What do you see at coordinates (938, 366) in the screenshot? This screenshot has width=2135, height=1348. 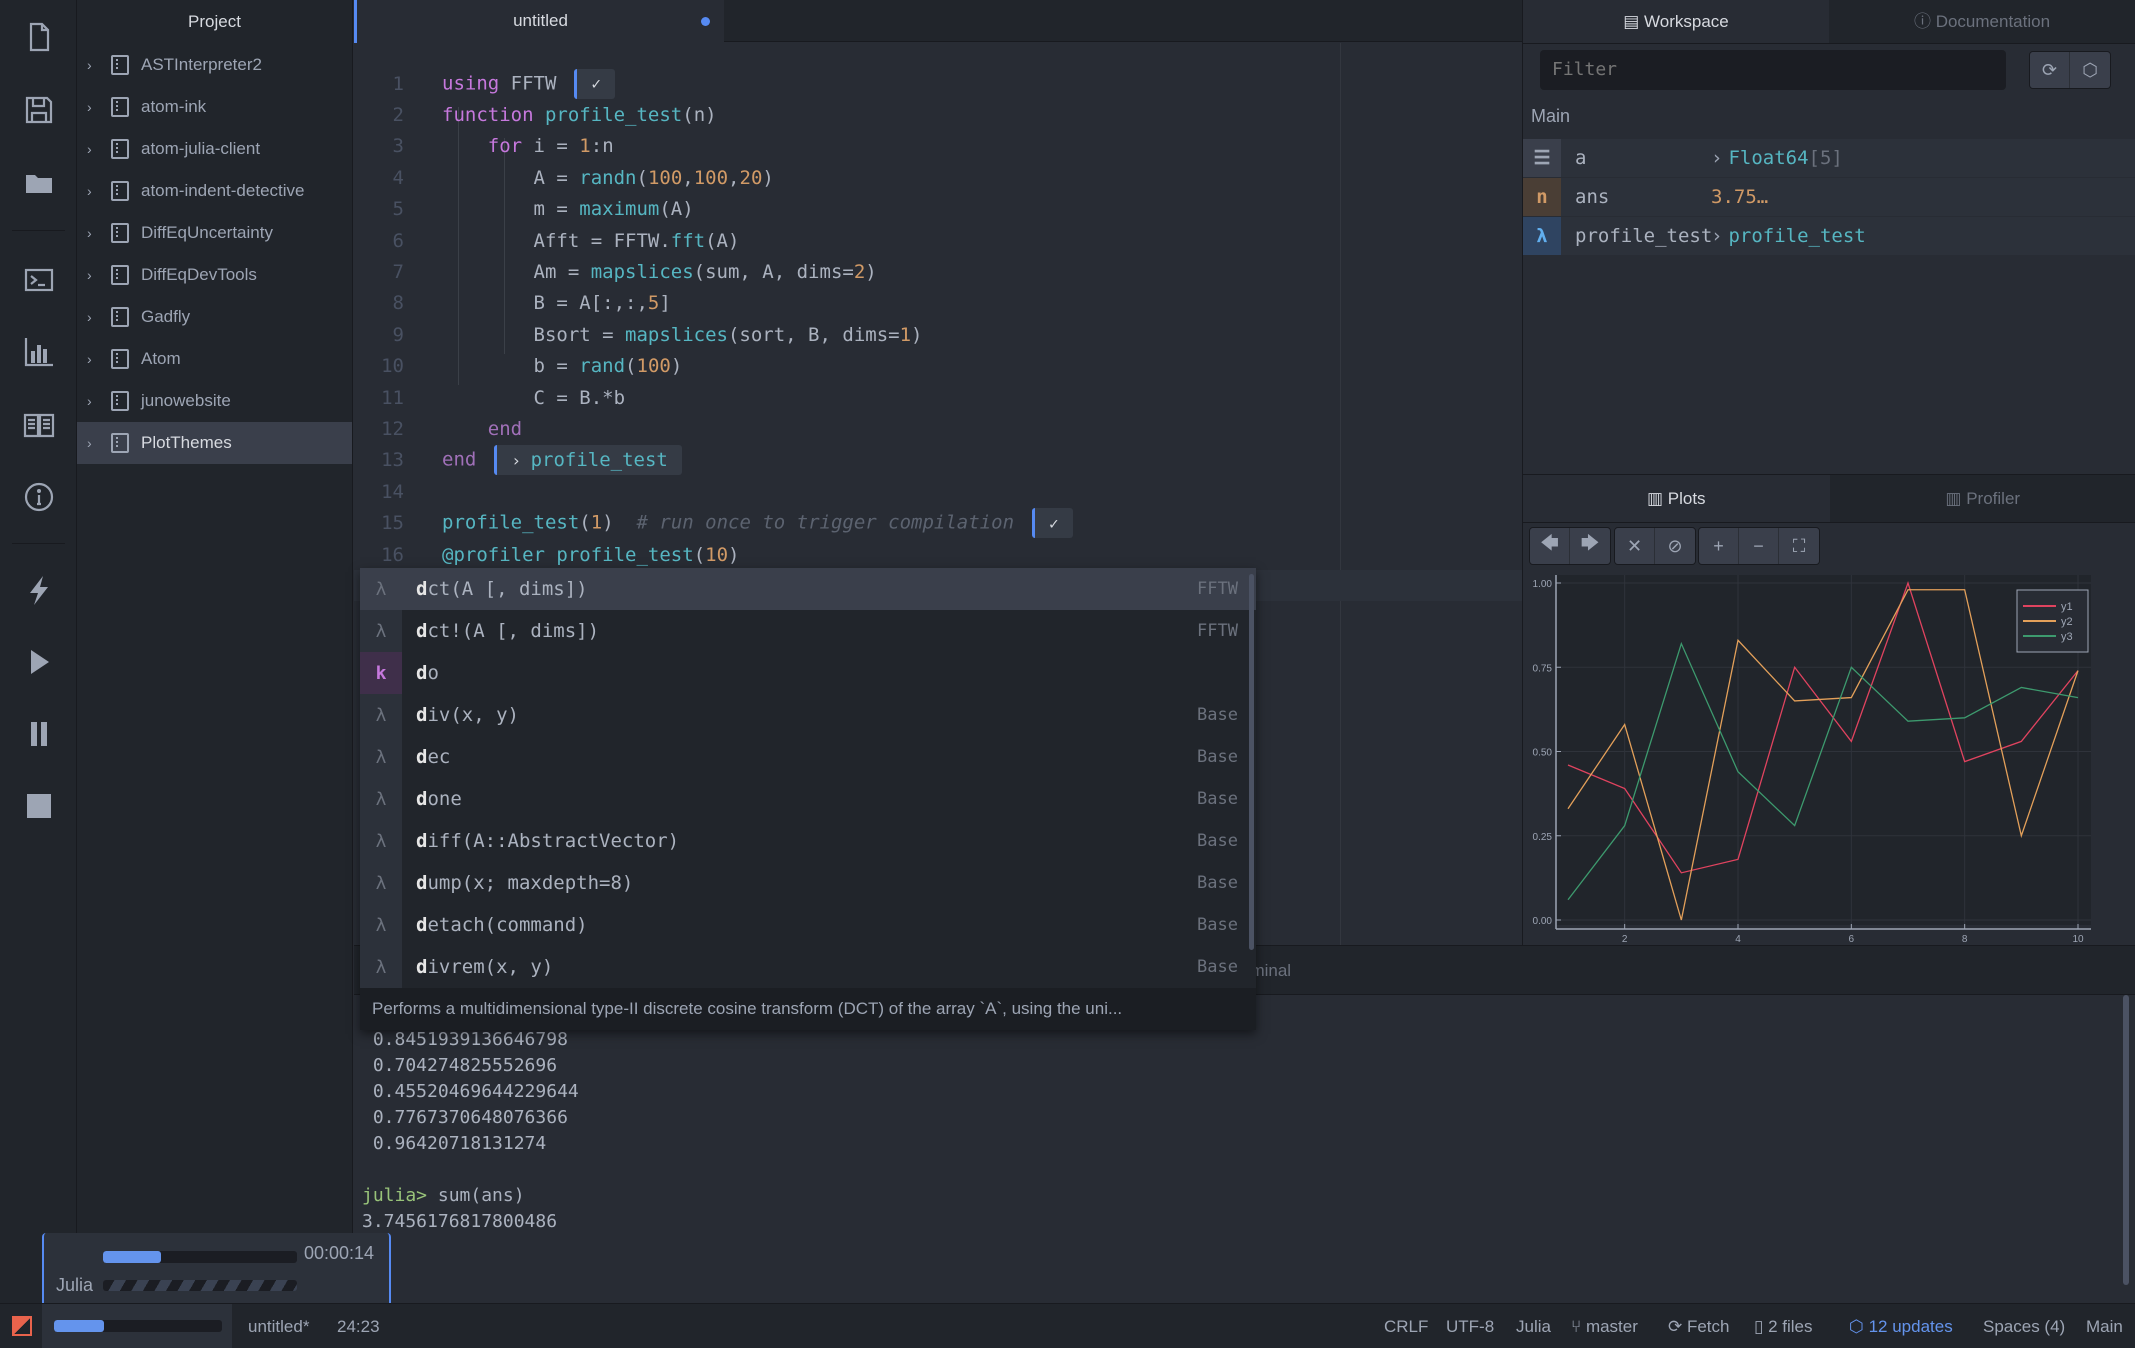 I see `code-line: 10 b = rand(100)` at bounding box center [938, 366].